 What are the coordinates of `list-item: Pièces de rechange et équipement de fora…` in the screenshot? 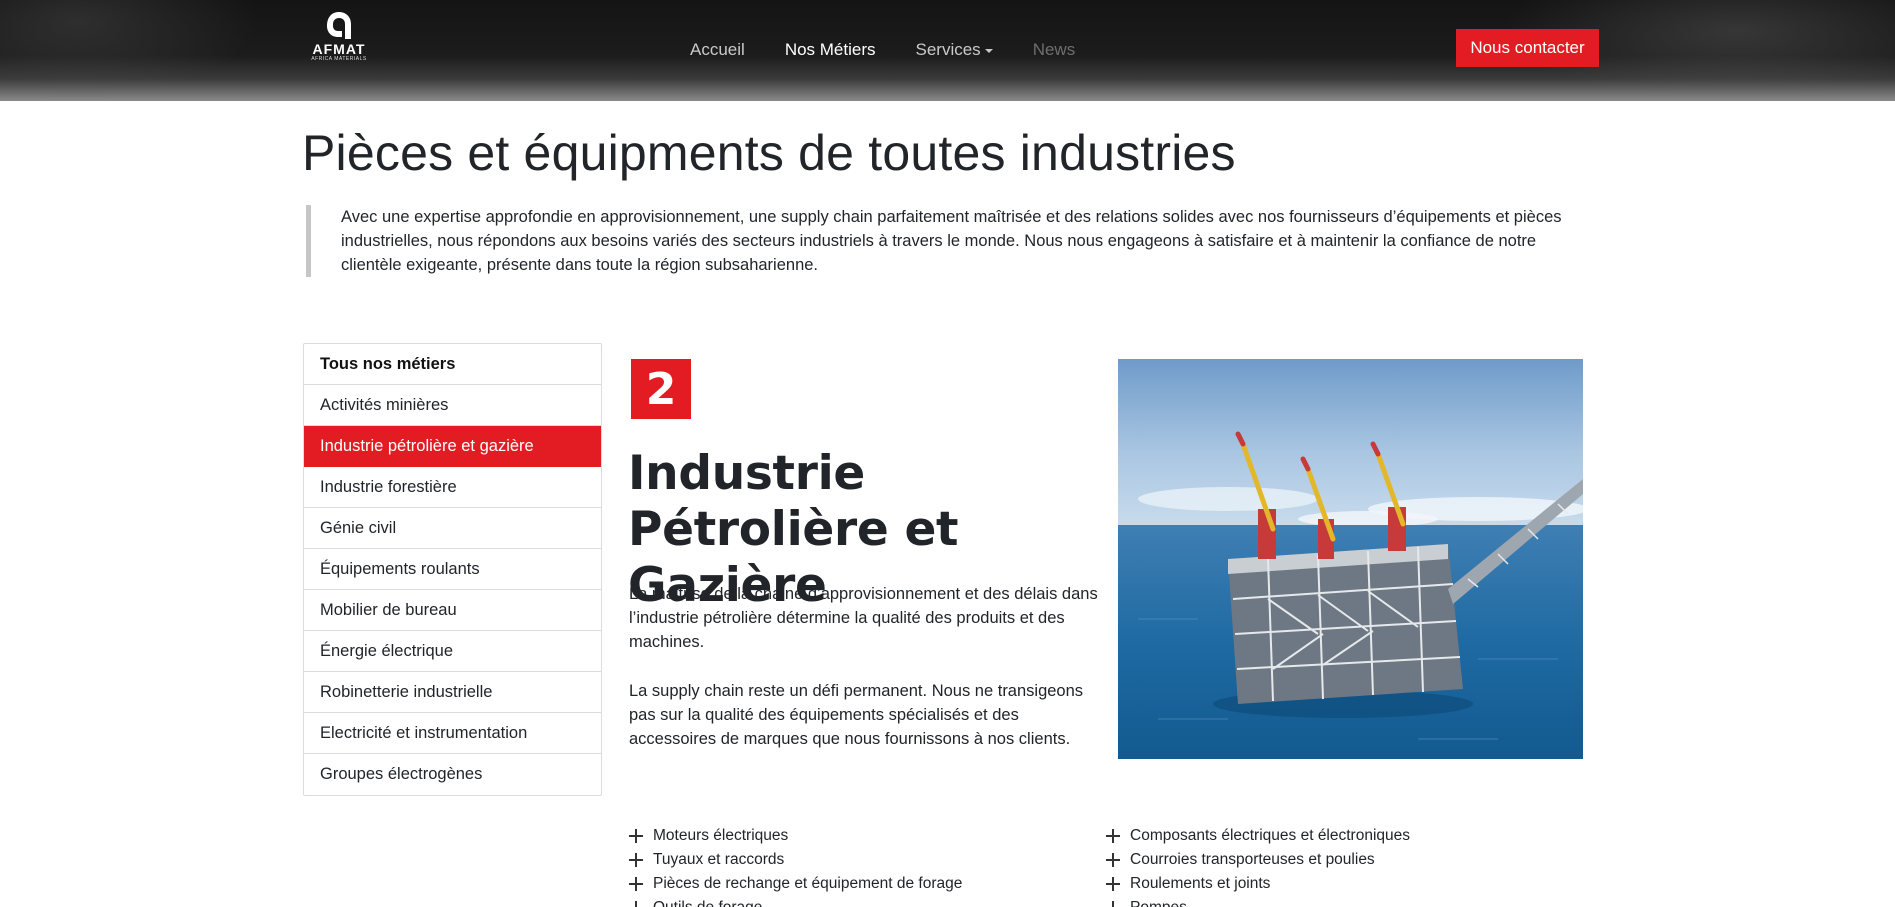 It's located at (795, 884).